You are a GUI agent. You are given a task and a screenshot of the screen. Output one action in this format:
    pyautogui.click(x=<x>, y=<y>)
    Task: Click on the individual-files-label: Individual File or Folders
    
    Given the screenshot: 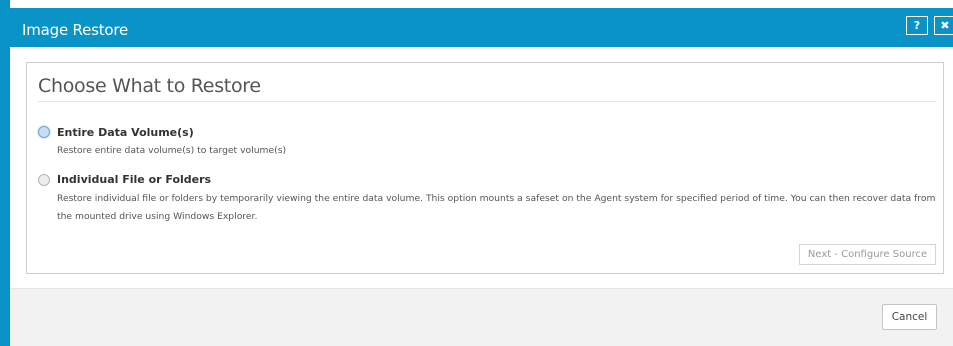 What is the action you would take?
    pyautogui.click(x=134, y=179)
    